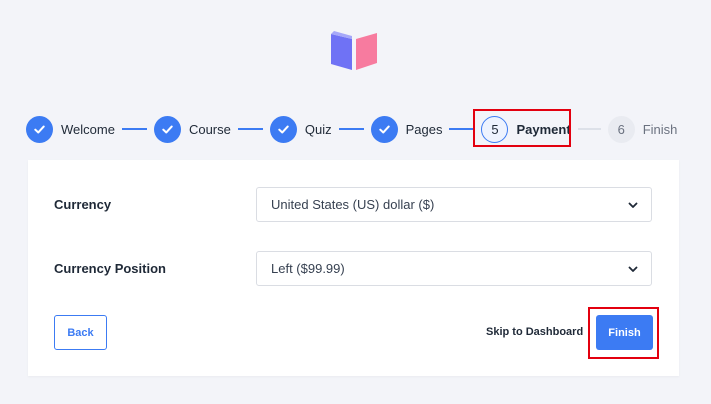 Image resolution: width=711 pixels, height=404 pixels. I want to click on step-course: Course, so click(192, 129).